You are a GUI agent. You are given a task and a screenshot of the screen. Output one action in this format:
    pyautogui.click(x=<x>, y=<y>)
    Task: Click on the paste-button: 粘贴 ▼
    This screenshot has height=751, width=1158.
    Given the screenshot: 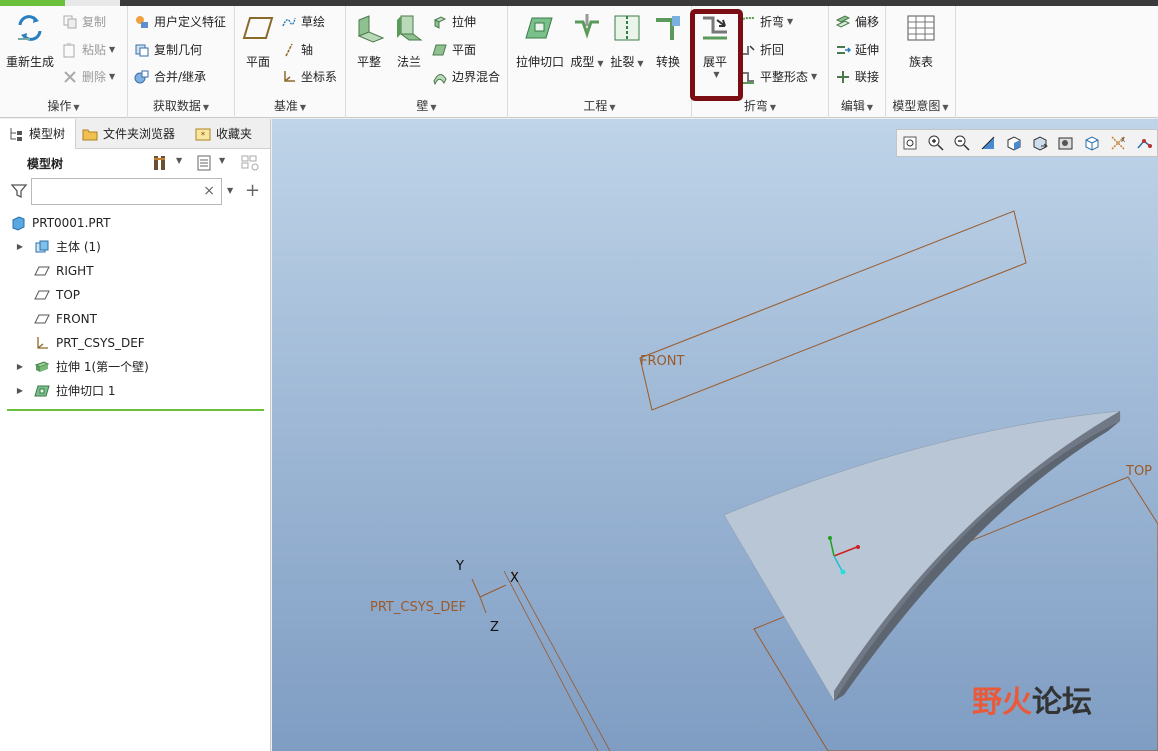 What is the action you would take?
    pyautogui.click(x=88, y=50)
    